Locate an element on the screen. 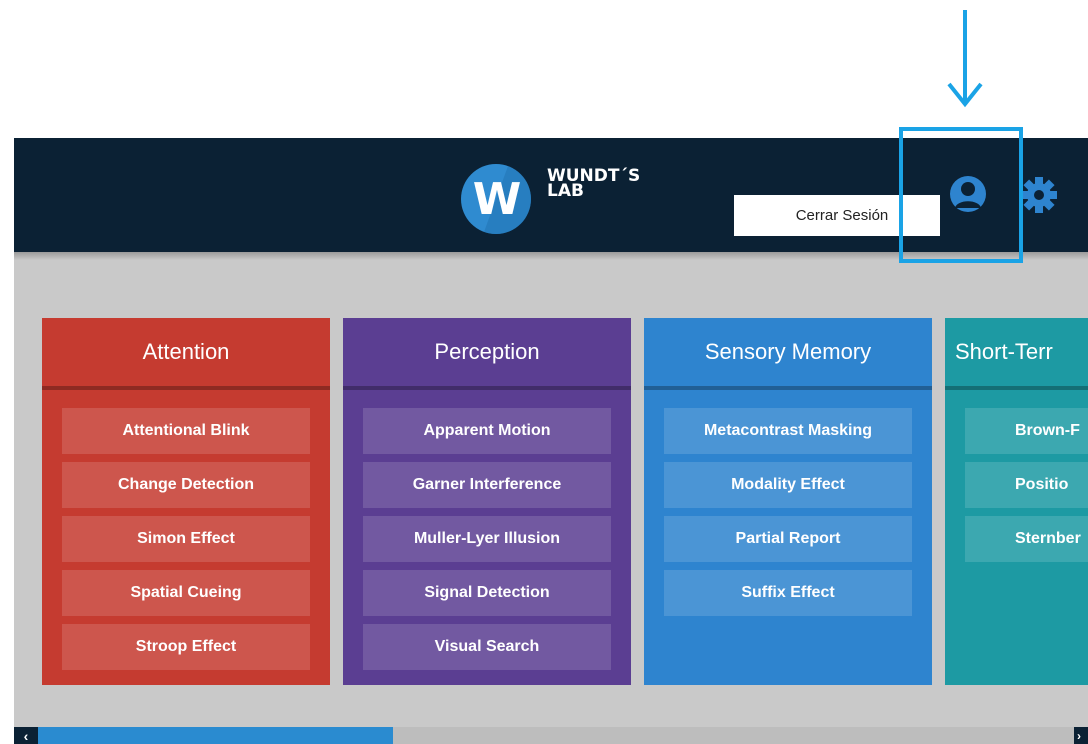 The height and width of the screenshot is (744, 1088). logo-line2: LAB is located at coordinates (565, 191).